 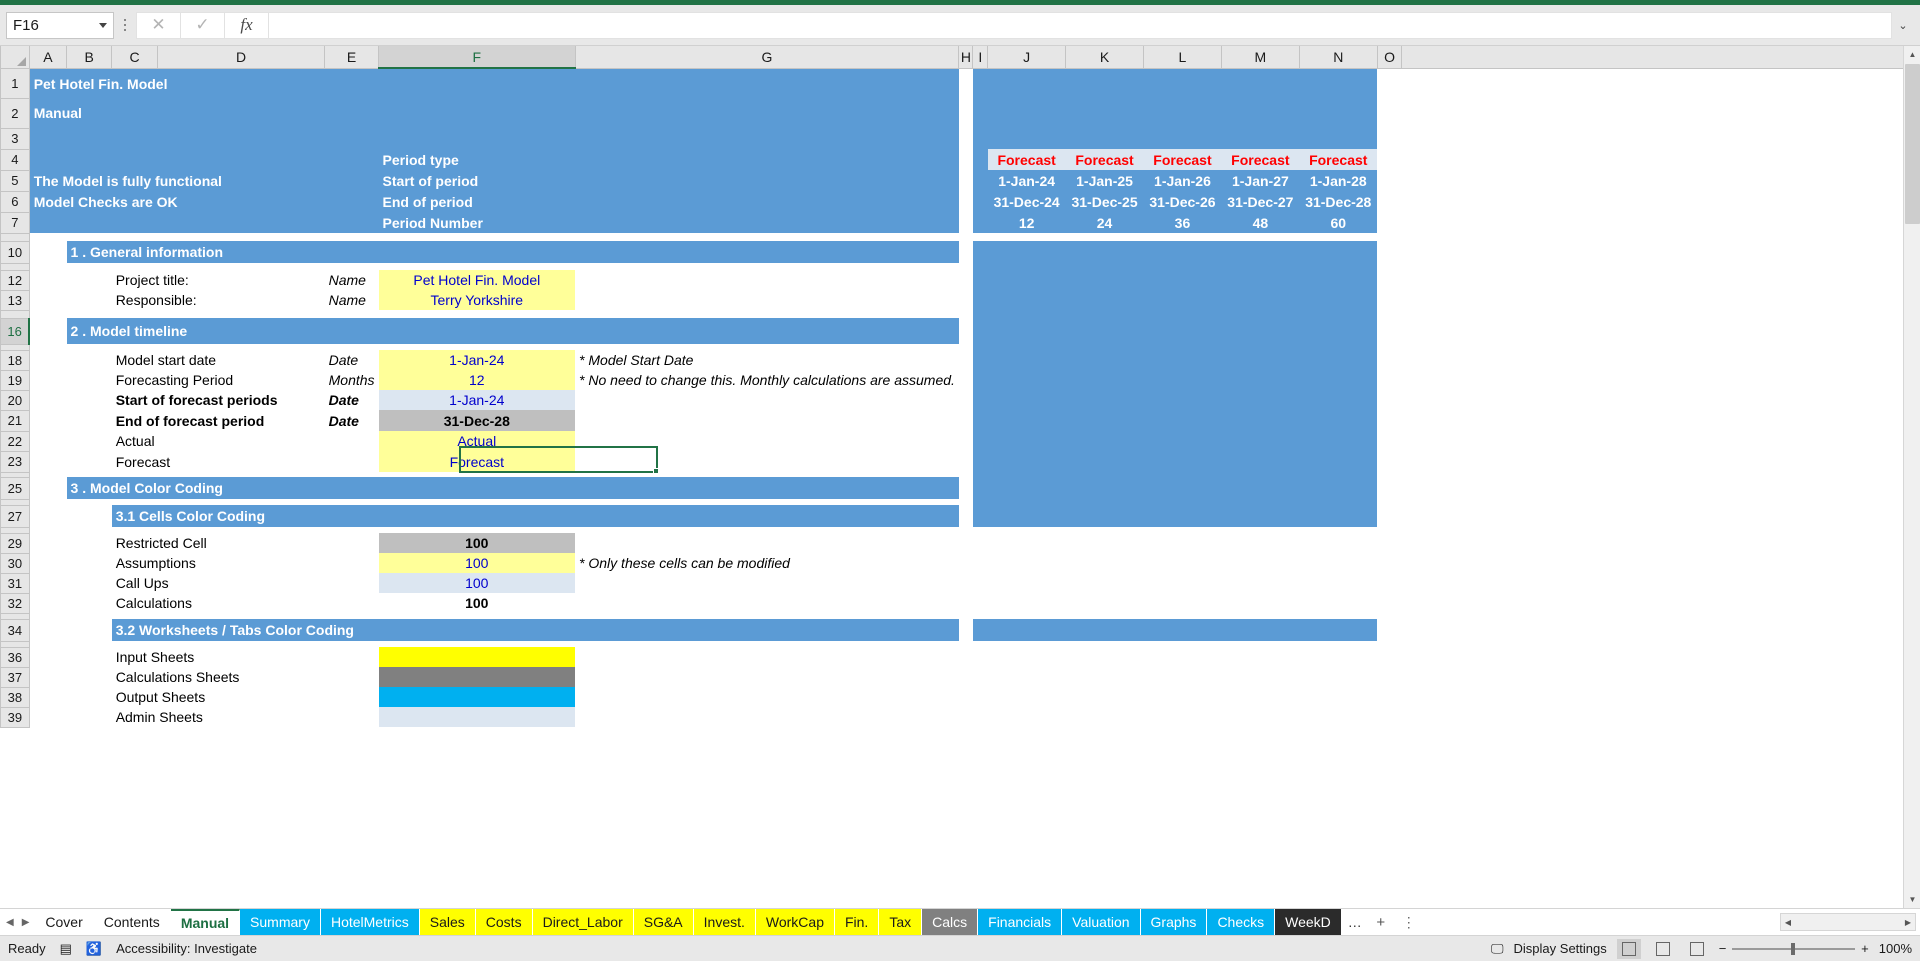 What do you see at coordinates (504, 922) in the screenshot?
I see `sheet-tab-costs: Costs` at bounding box center [504, 922].